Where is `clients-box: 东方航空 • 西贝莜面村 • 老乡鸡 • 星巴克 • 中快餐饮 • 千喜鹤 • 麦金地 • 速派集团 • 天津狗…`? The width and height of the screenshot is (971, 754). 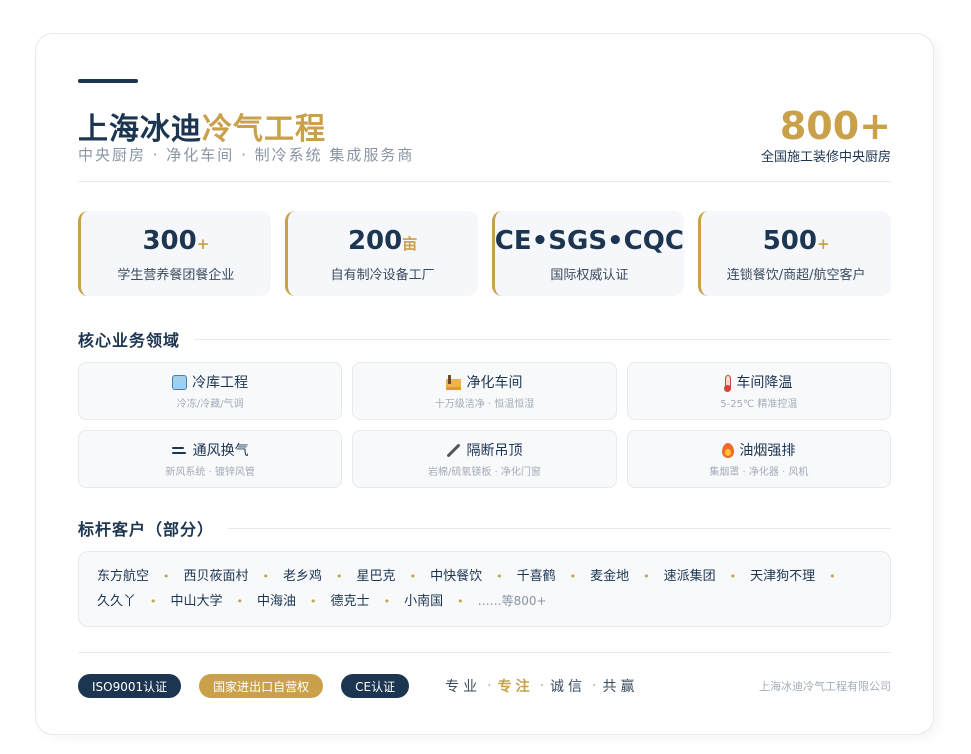
clients-box: 东方航空 • 西贝莜面村 • 老乡鸡 • 星巴克 • 中快餐饮 • 千喜鹤 • 麦金地 • 速派集团 • 天津狗… is located at coordinates (484, 589).